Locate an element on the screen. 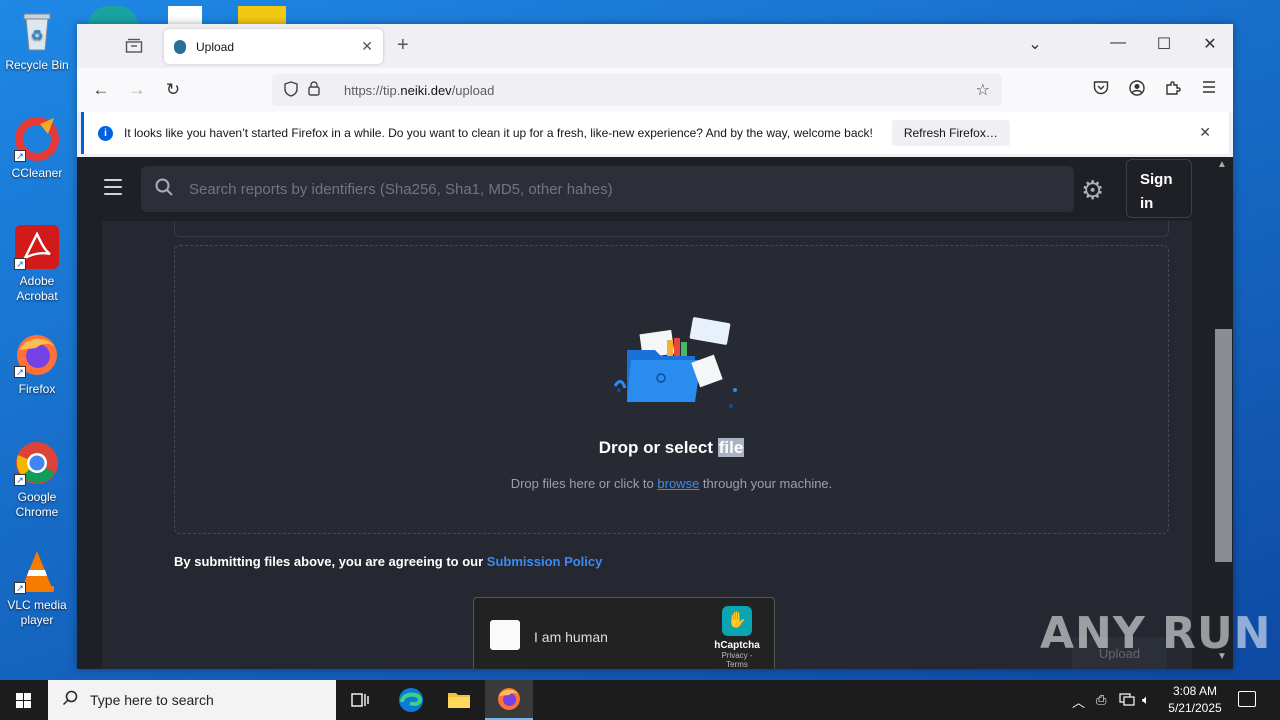  adobe-acrobat-icon: ↗ is located at coordinates (37, 247).